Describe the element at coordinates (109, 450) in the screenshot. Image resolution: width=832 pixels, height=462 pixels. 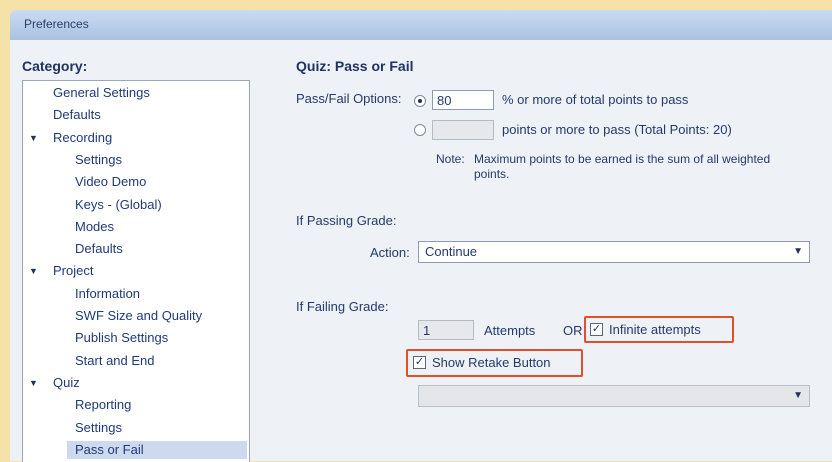
I see `tree-item: Pass or Fail` at that location.